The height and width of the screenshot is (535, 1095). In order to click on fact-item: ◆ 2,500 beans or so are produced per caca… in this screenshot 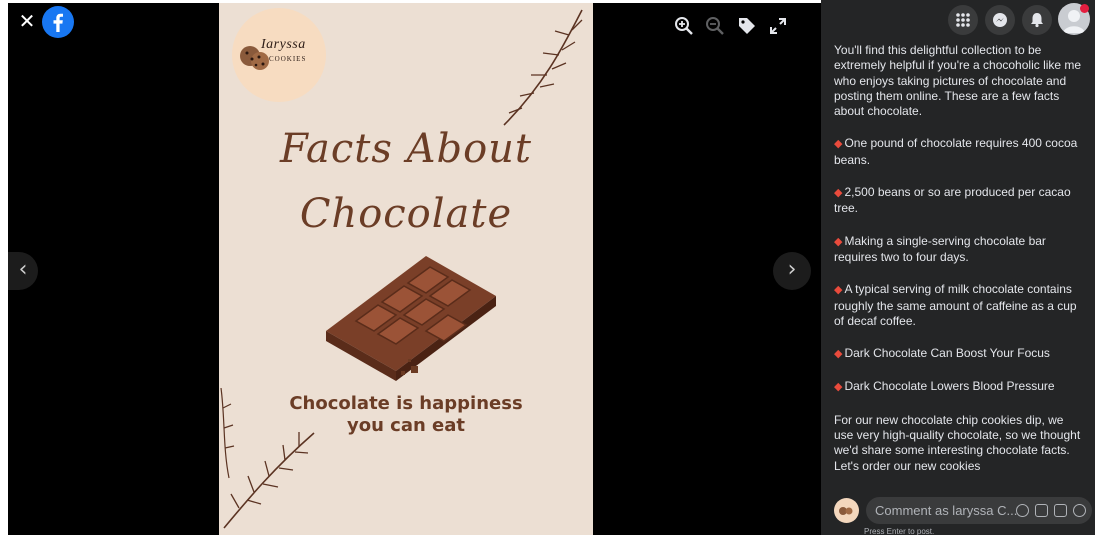, I will do `click(952, 200)`.